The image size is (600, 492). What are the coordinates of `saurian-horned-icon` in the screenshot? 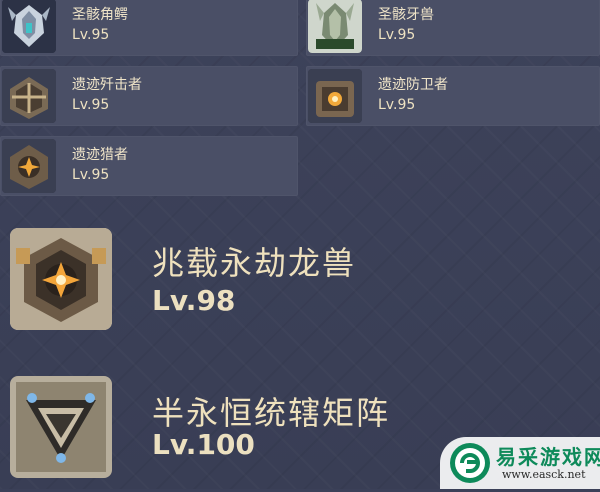 It's located at (29, 26).